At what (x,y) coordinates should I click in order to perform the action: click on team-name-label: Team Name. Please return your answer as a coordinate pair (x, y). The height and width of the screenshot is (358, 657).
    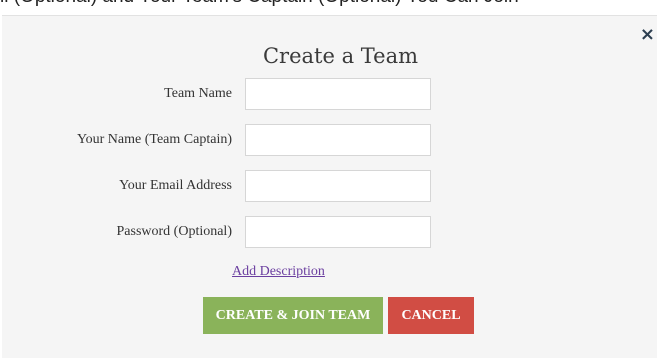
    Looking at the image, I should click on (198, 93).